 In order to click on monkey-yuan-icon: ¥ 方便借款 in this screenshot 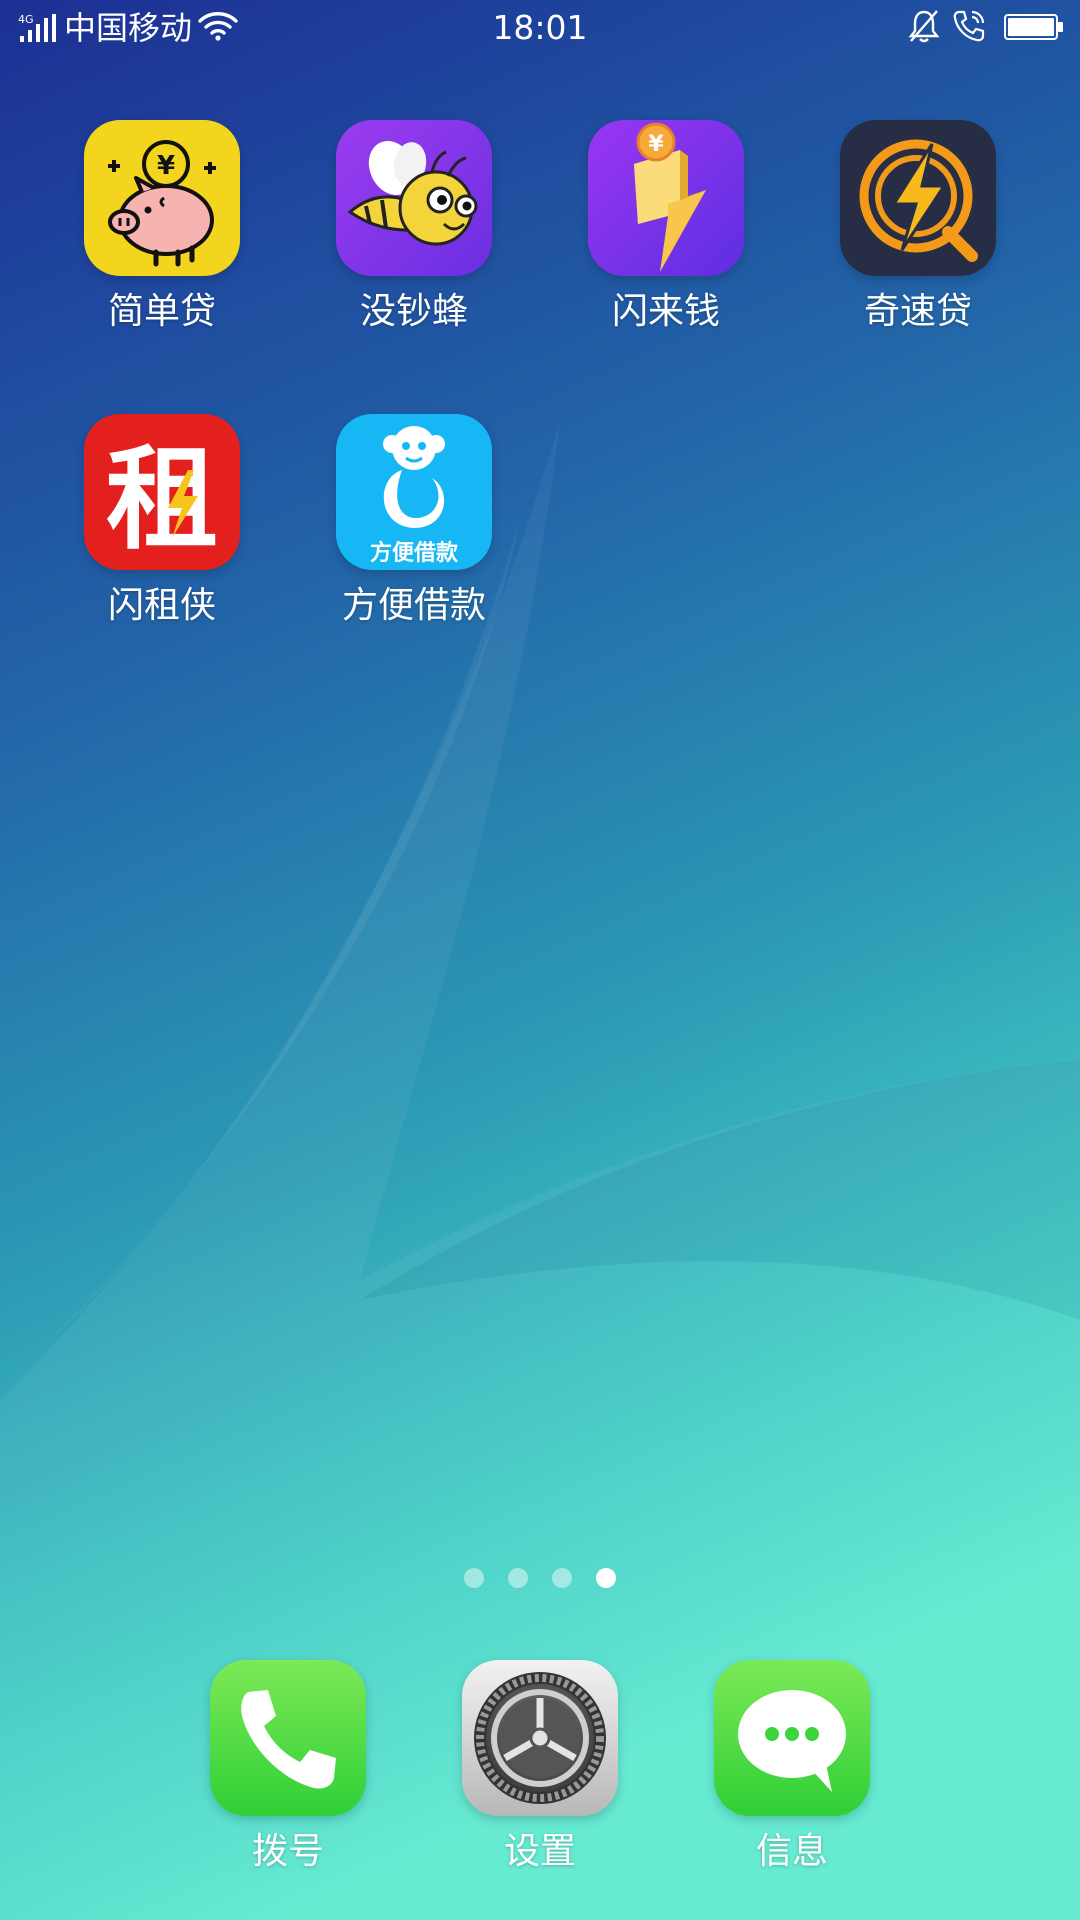, I will do `click(414, 492)`.